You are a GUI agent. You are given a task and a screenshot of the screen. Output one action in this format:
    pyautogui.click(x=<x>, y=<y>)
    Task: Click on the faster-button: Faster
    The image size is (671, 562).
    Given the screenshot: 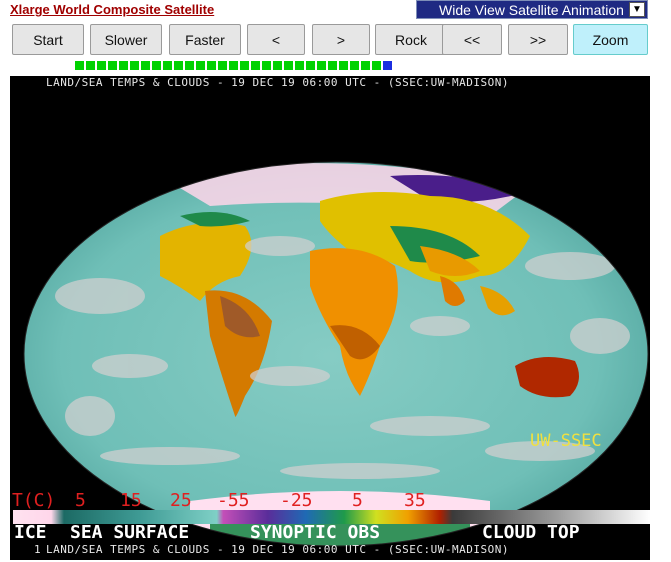 What is the action you would take?
    pyautogui.click(x=205, y=39)
    